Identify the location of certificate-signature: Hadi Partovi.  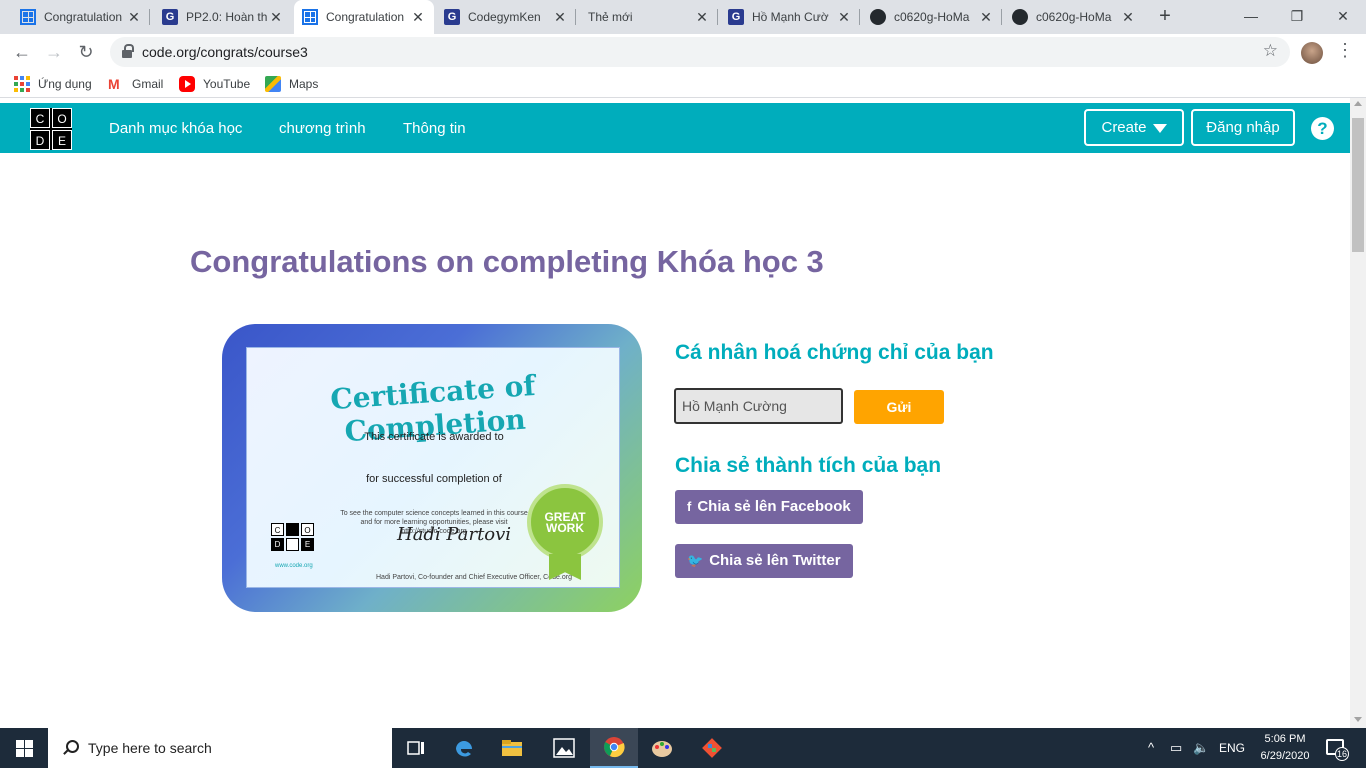
(454, 534).